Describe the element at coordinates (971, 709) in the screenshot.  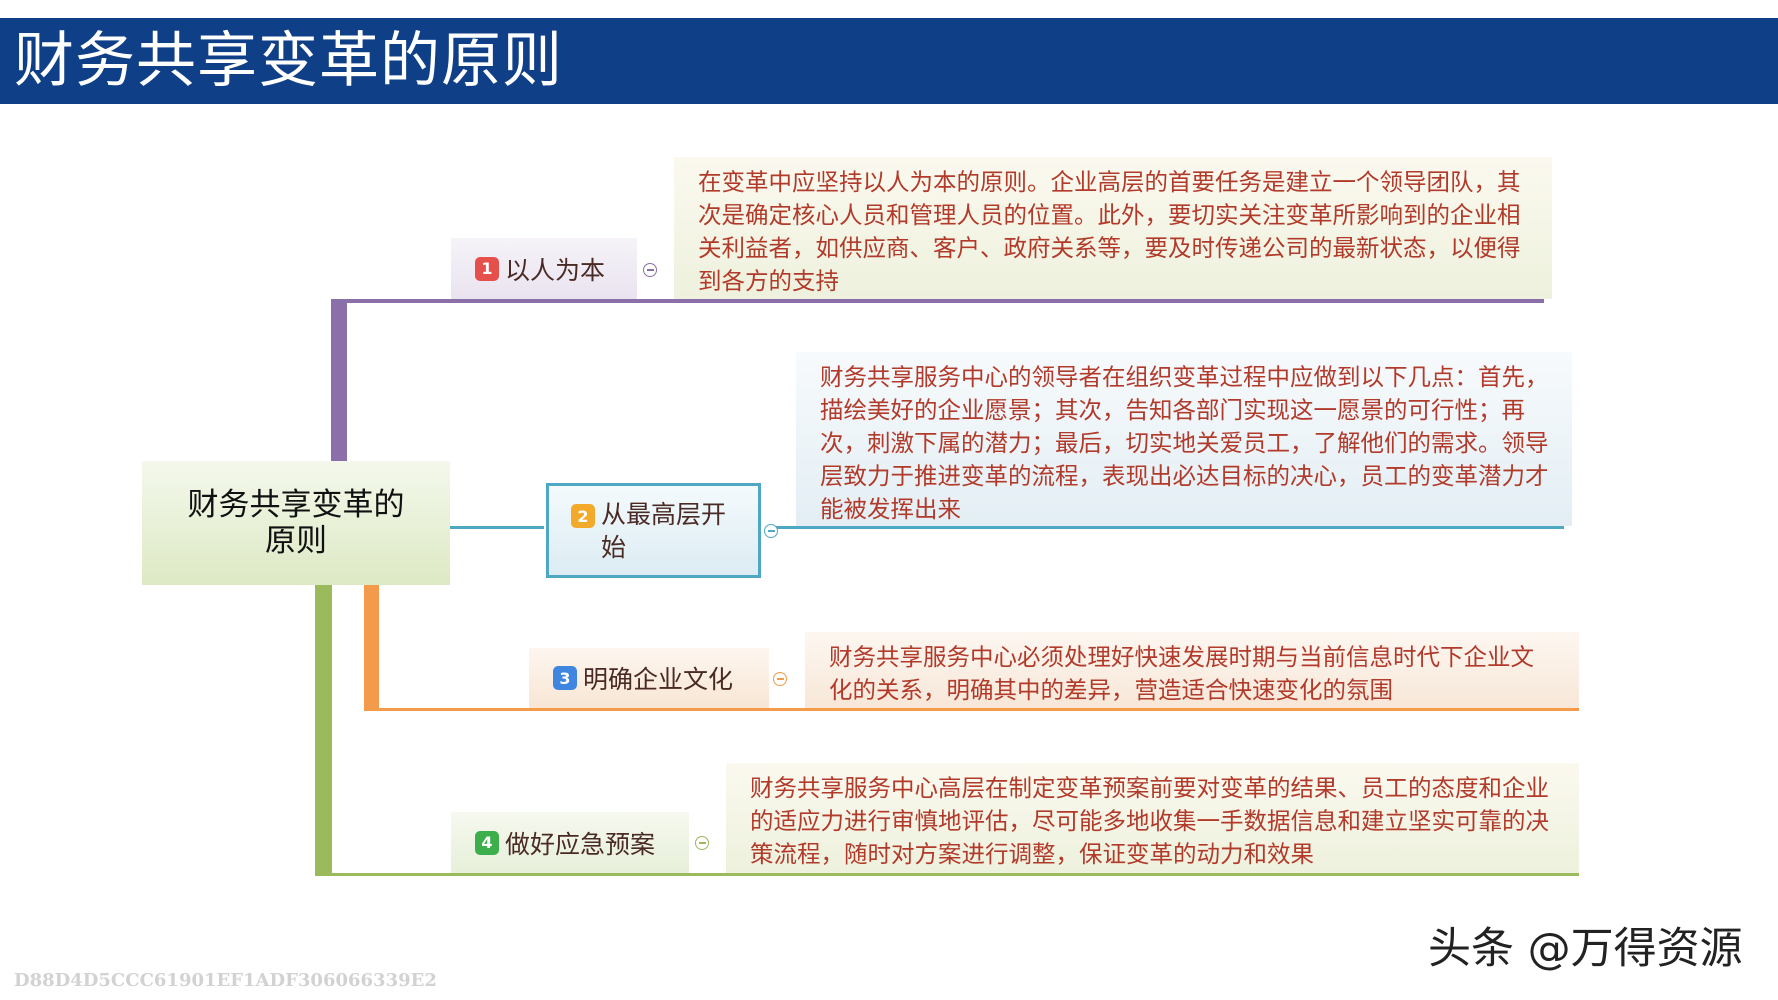
I see `connector-branch-3-horizontal` at that location.